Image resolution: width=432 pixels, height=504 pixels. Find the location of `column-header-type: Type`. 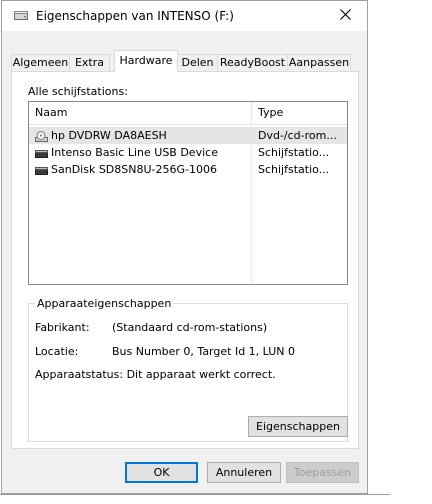

column-header-type: Type is located at coordinates (299, 113).